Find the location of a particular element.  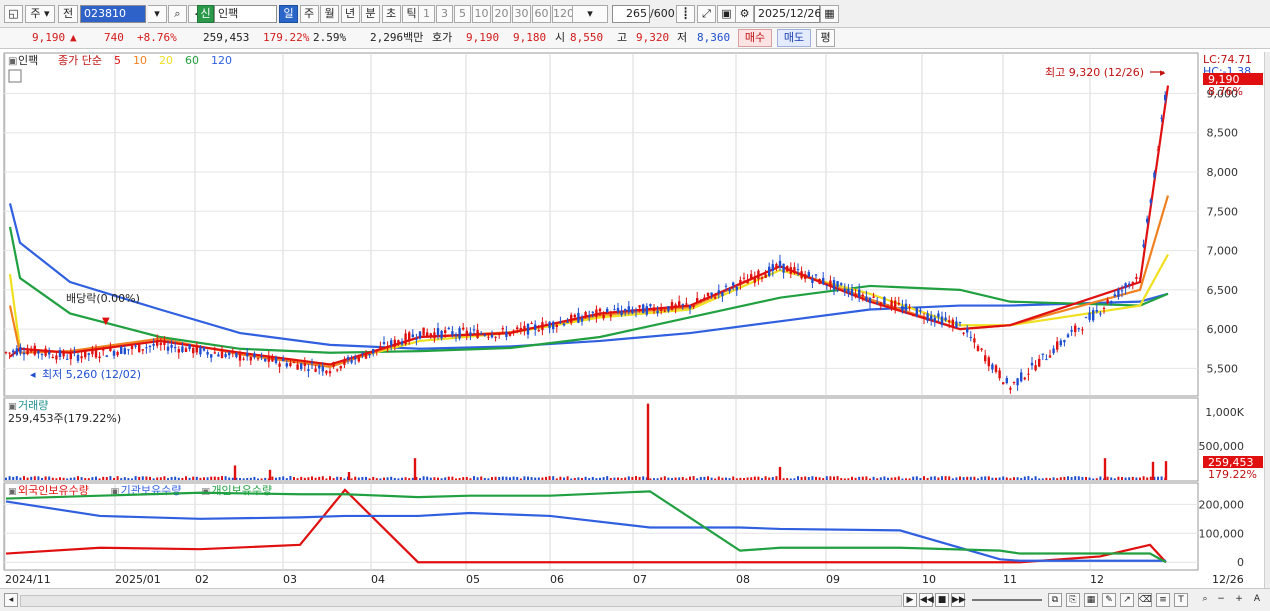

candle-icon: ┋ is located at coordinates (685, 14).